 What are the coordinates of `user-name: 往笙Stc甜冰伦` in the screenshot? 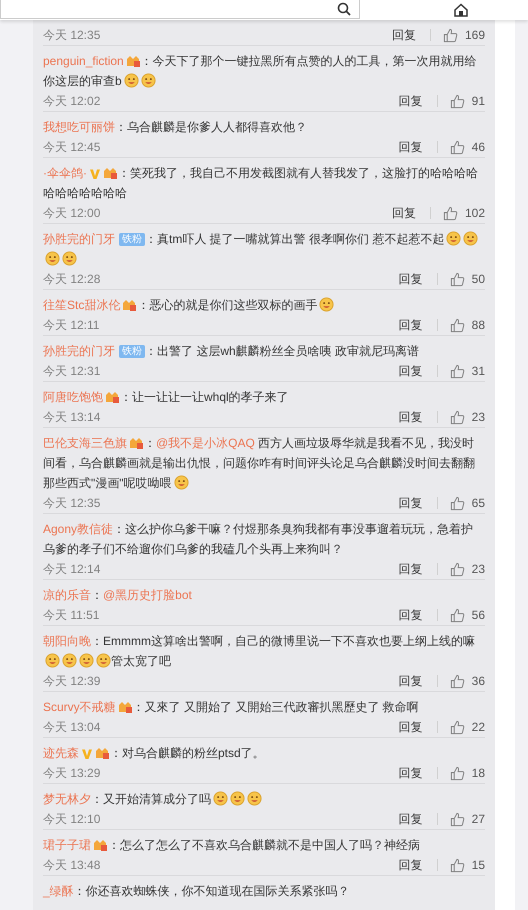 It's located at (81, 305).